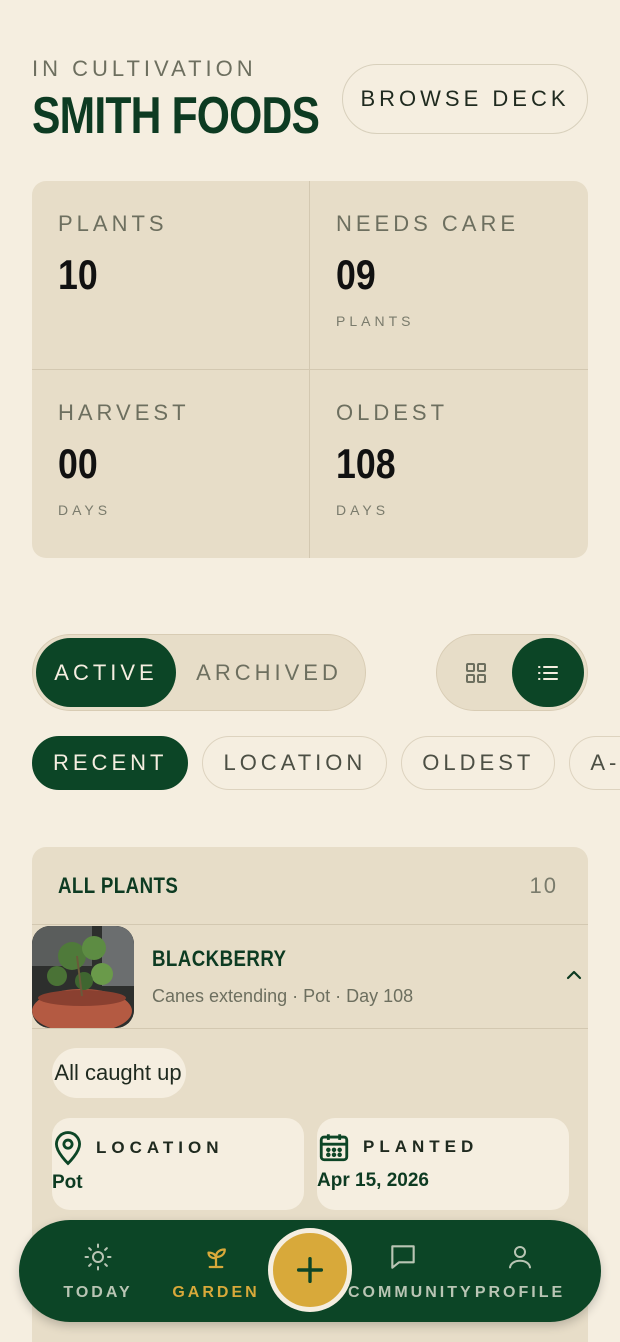  I want to click on nav-community-label: COMMUNITY, so click(411, 1292).